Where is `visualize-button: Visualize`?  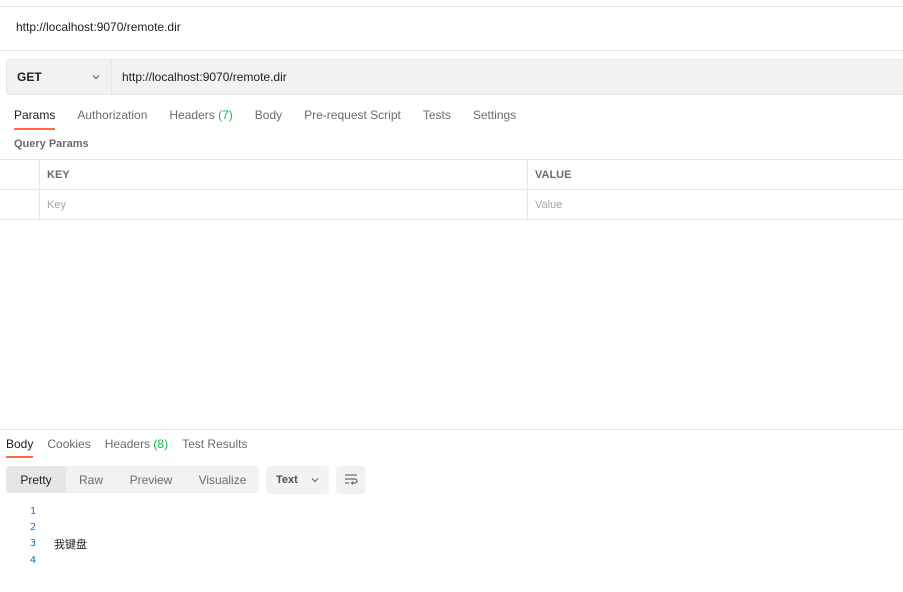 visualize-button: Visualize is located at coordinates (222, 479).